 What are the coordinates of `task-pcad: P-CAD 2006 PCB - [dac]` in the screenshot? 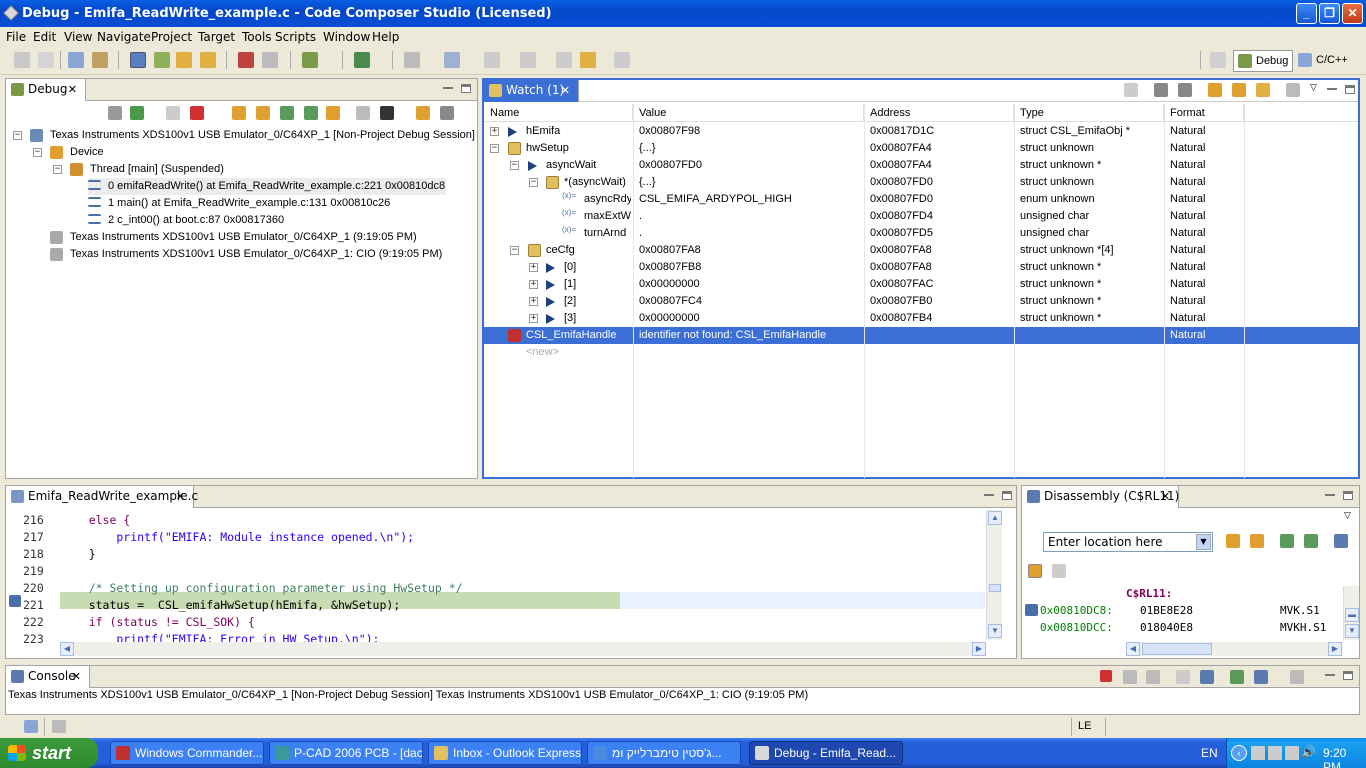 It's located at (346, 753).